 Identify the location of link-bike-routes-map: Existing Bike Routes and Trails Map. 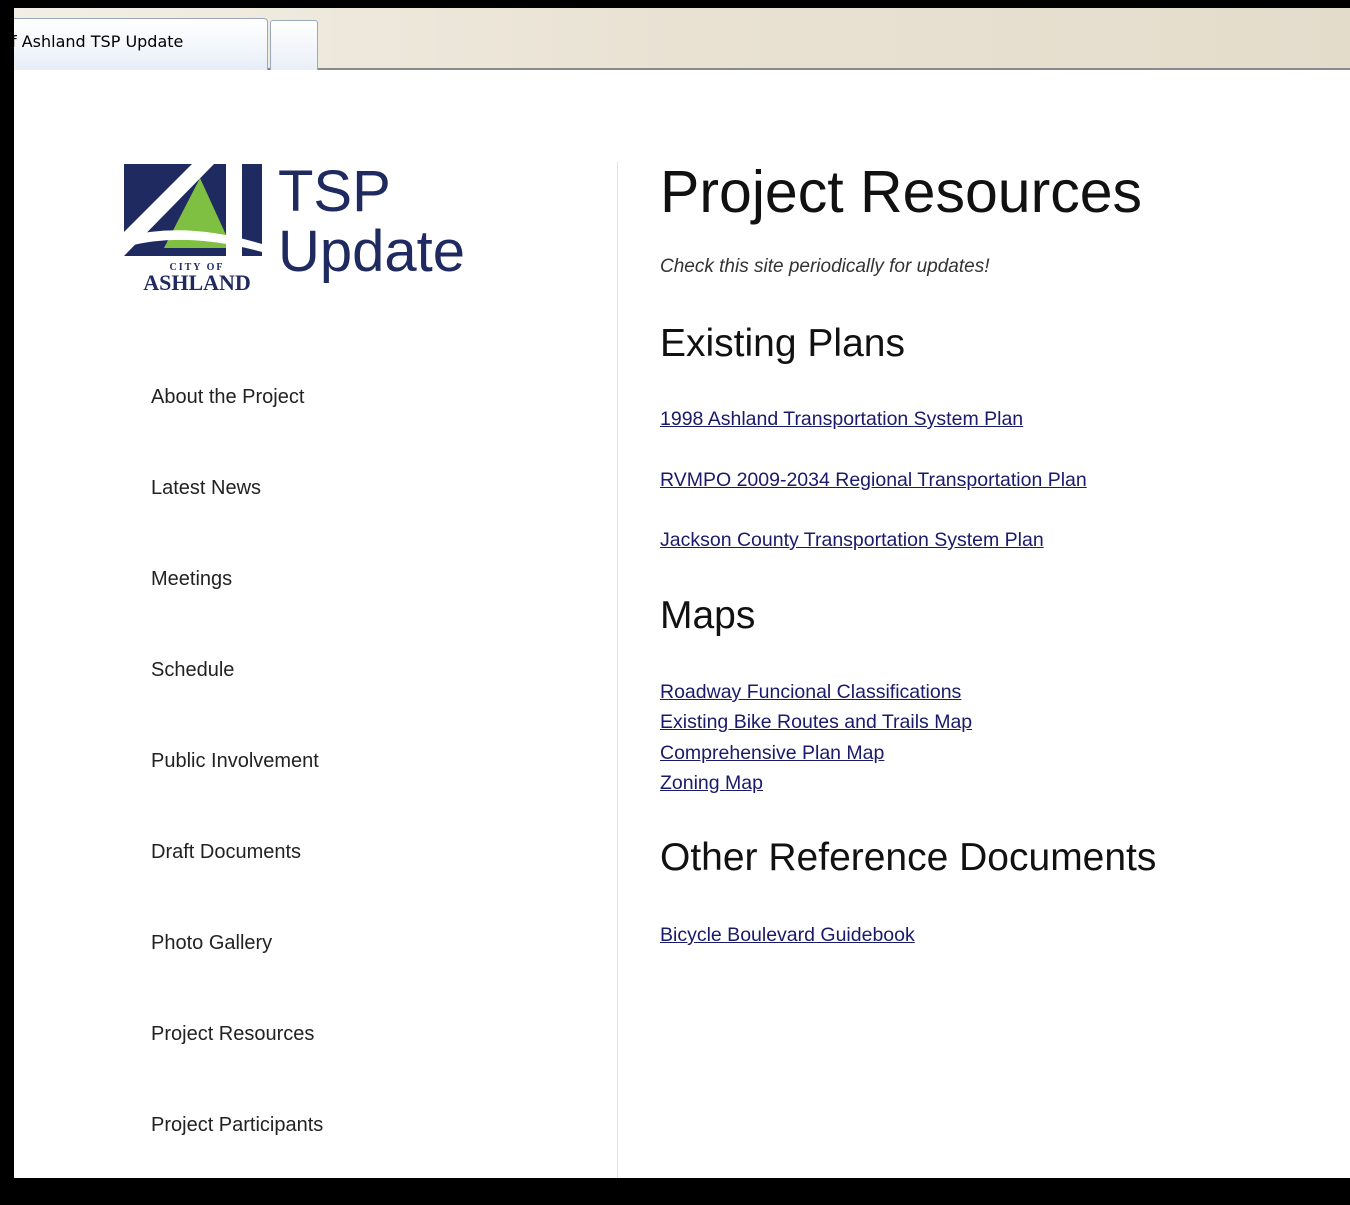
(816, 722).